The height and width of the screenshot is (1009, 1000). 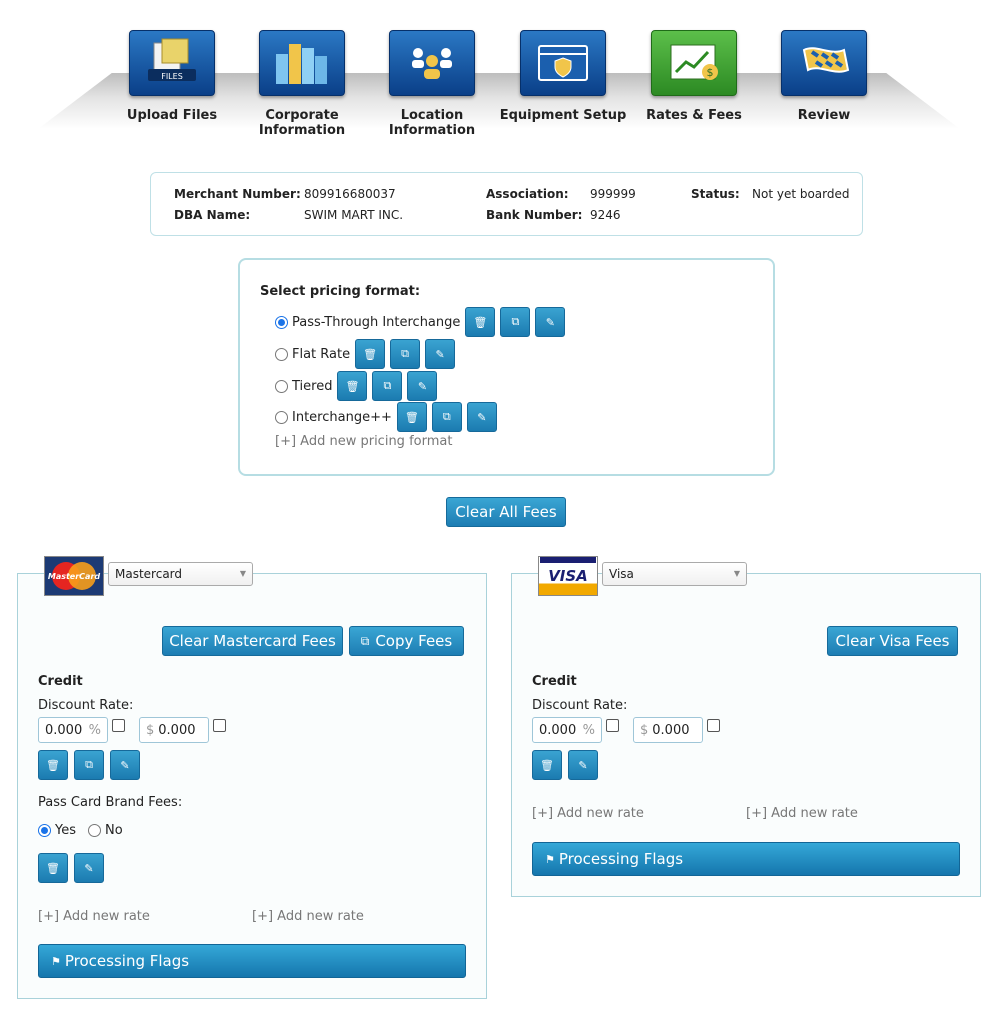 I want to click on svg-text: MasterCard, so click(x=74, y=576).